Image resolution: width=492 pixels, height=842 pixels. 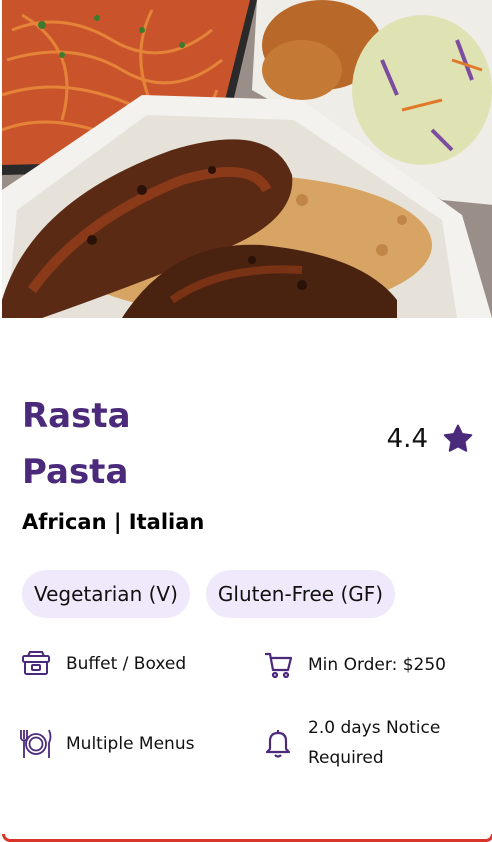 I want to click on rating-value: 4.4, so click(x=407, y=439).